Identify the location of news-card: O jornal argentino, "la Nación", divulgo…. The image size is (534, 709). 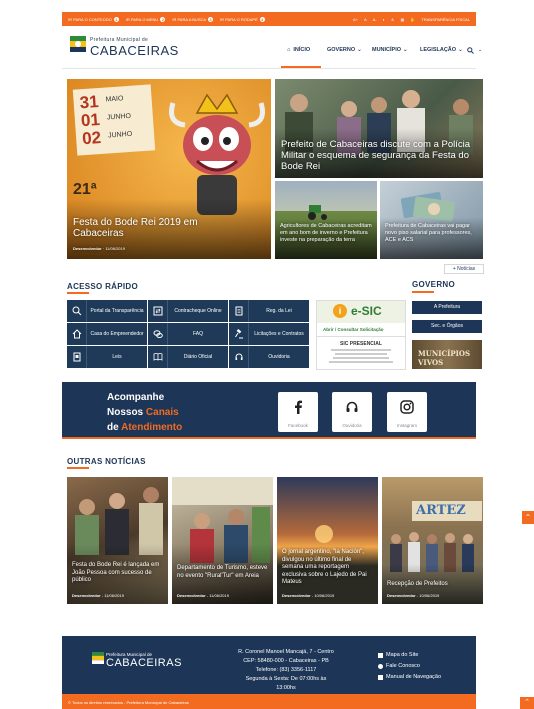
(327, 540).